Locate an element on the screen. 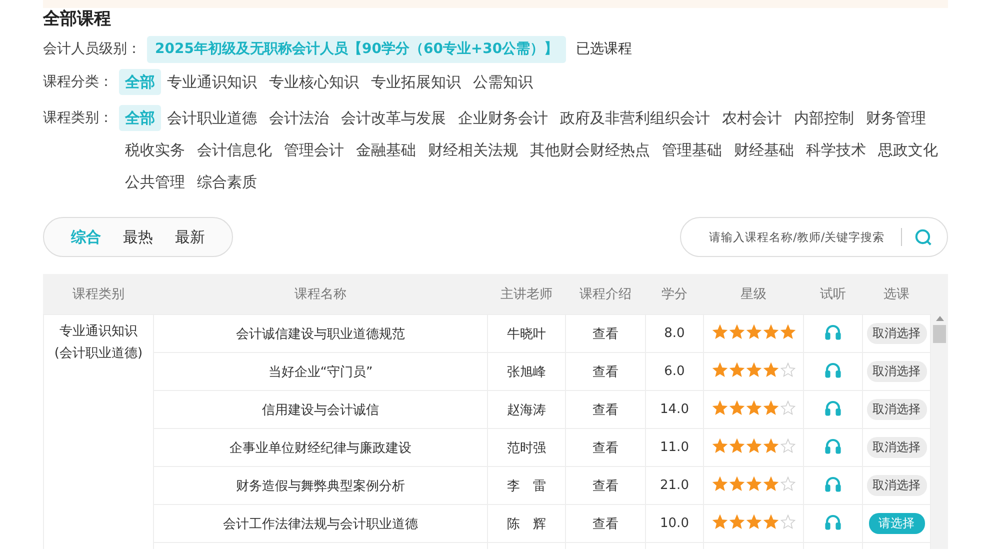  filter-option: 会计信息化 is located at coordinates (234, 150).